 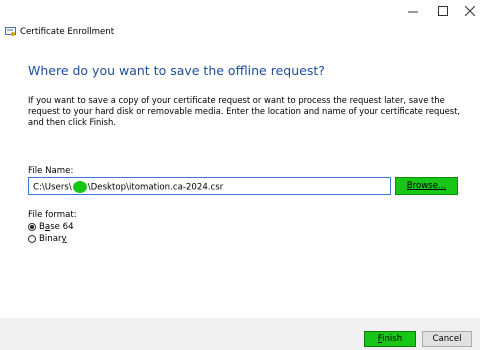 I want to click on window-title: Certificate Enrollment, so click(x=67, y=32).